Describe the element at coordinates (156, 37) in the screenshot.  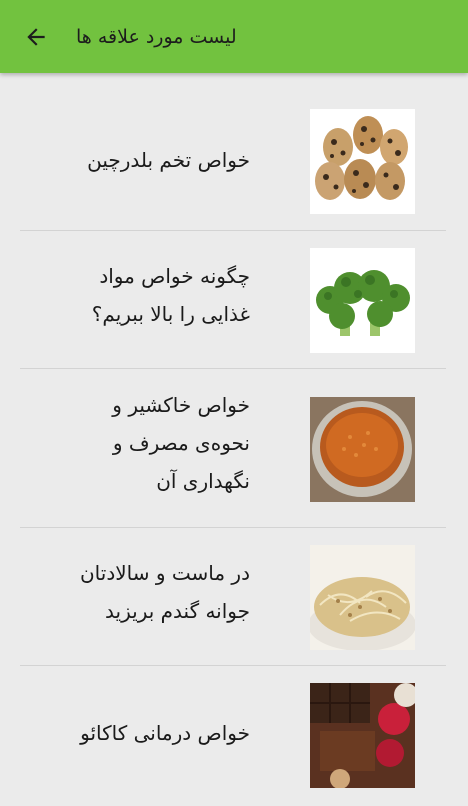
I see `page-title: لیست مورد علاقه ها` at that location.